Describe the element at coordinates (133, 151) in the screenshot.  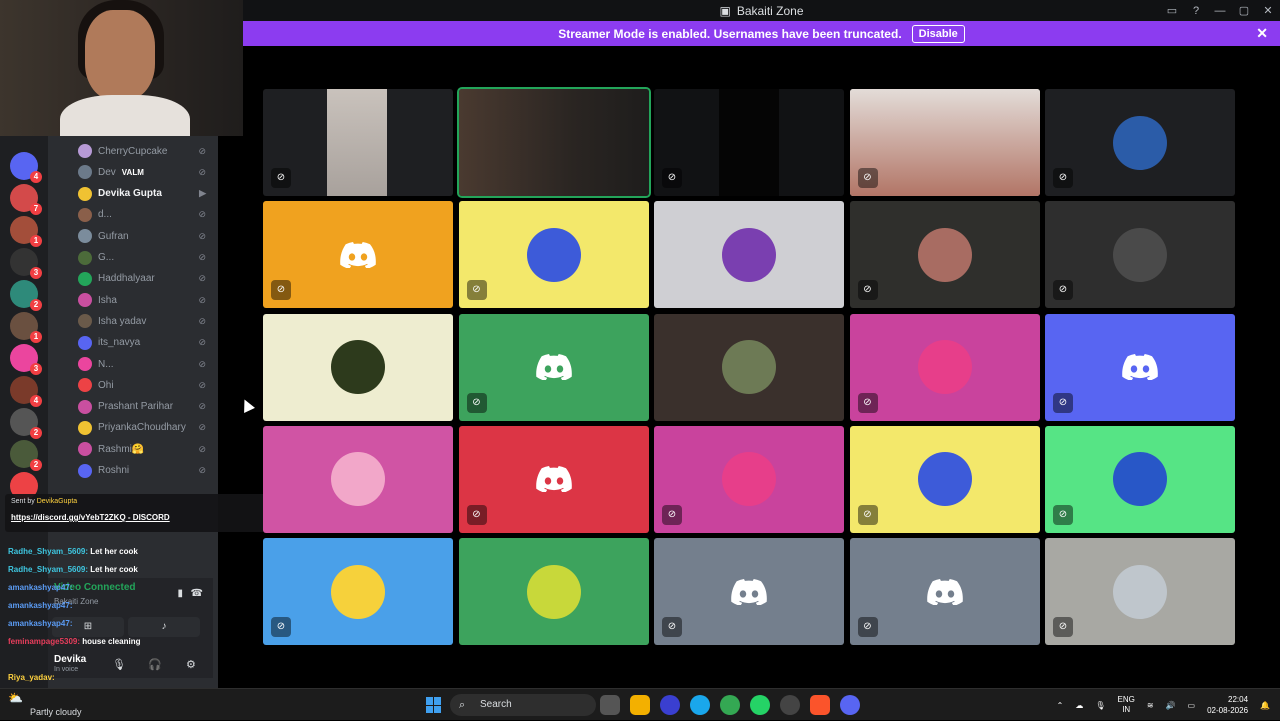
I see `member-name: CherryCupcake` at that location.